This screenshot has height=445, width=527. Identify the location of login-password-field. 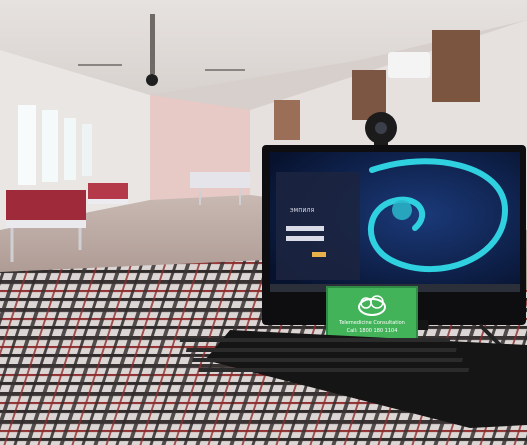
(305, 238).